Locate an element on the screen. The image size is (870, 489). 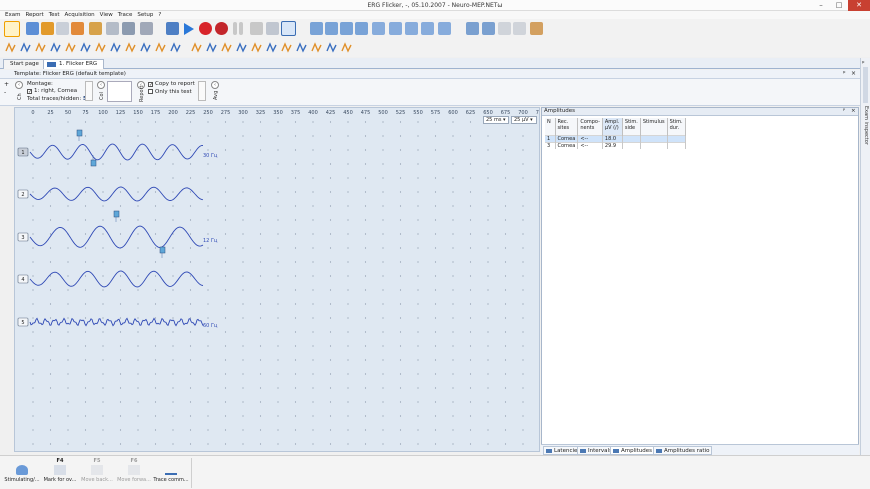
trace-mode-icon is located at coordinates (288, 28).